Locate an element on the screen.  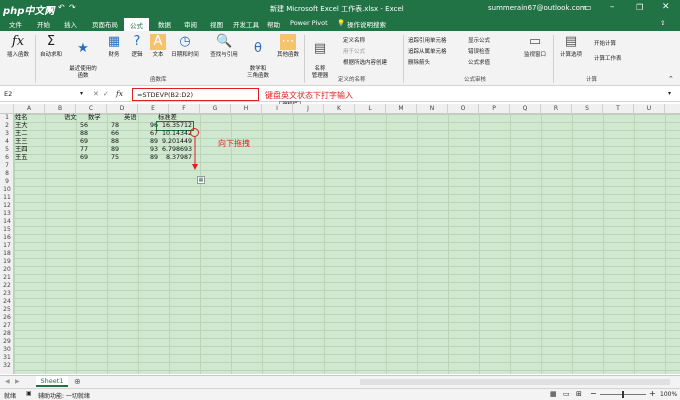
prev-sheet-icon: ◀ is located at coordinates (7, 381).